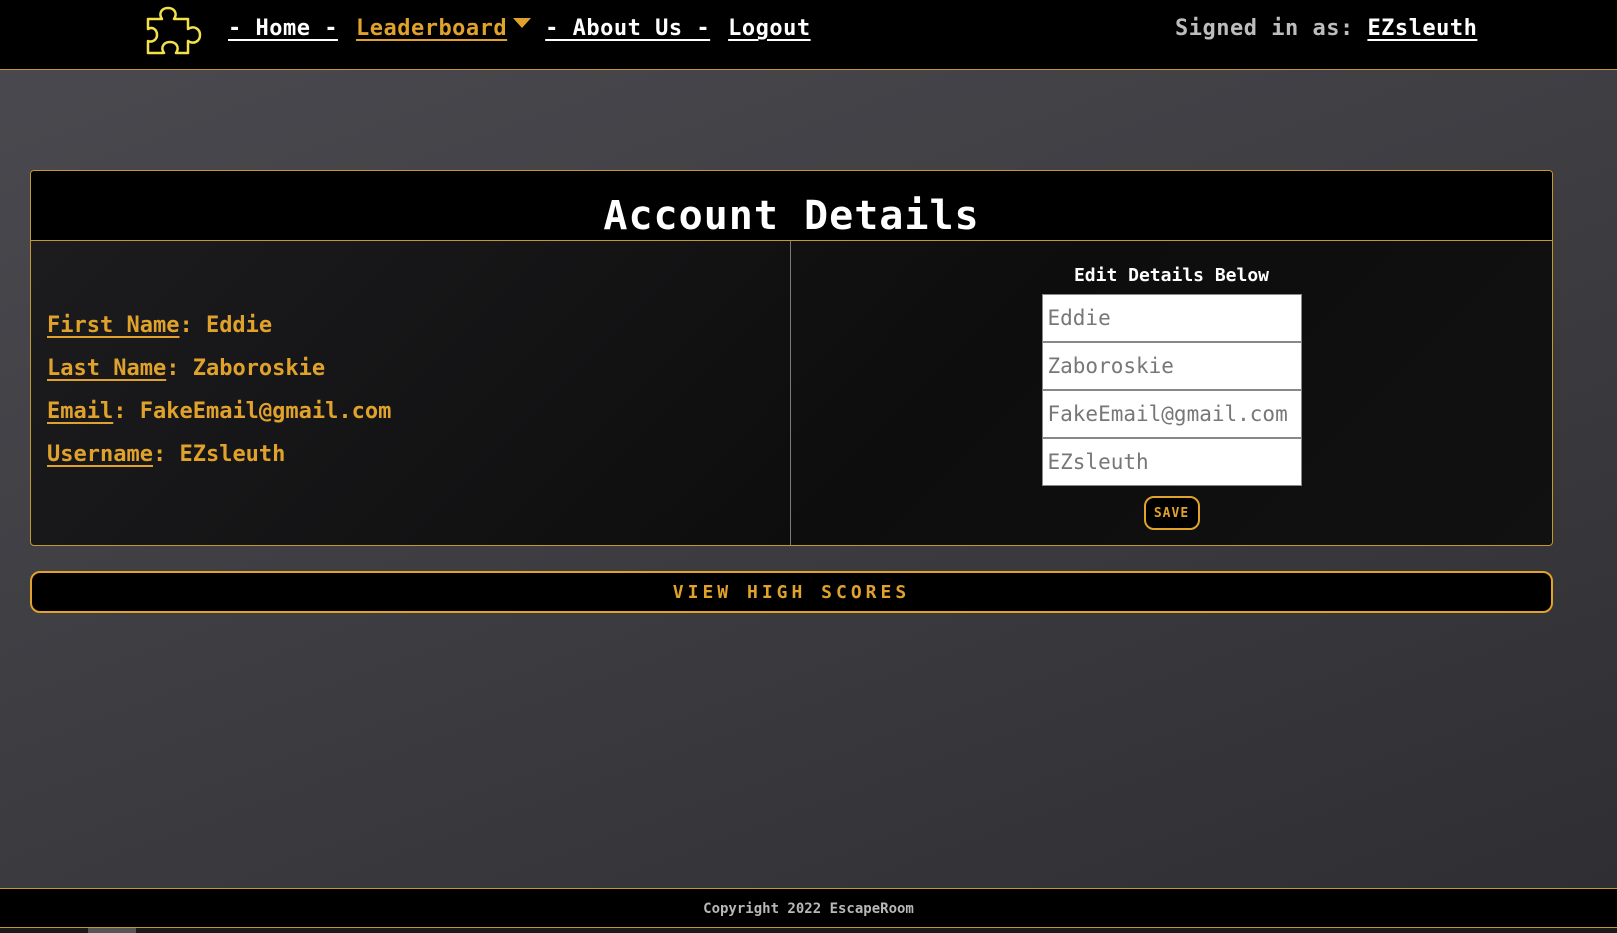  What do you see at coordinates (112, 930) in the screenshot?
I see `bottom-tab` at bounding box center [112, 930].